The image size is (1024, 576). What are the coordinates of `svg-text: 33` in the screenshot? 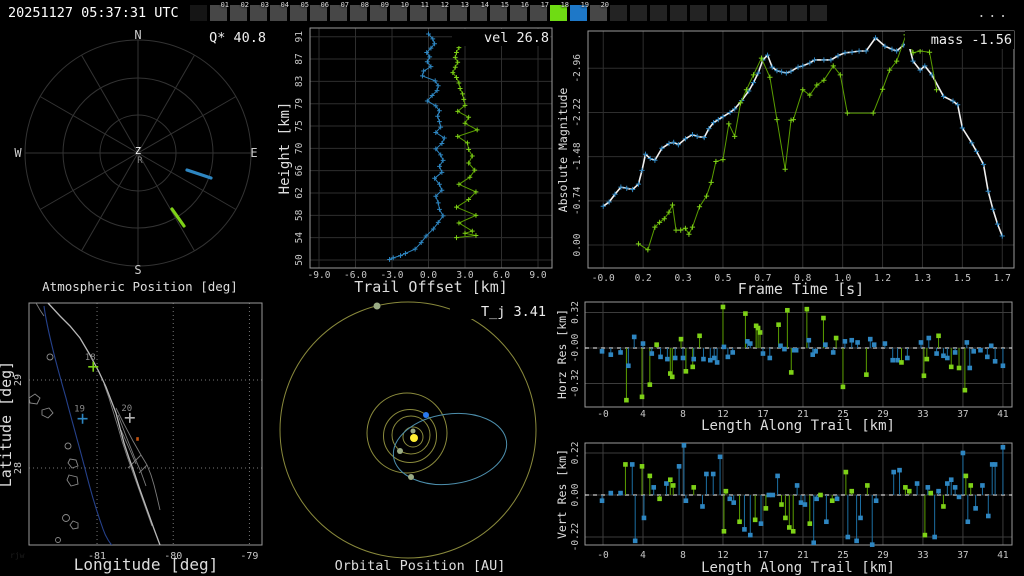 It's located at (922, 555).